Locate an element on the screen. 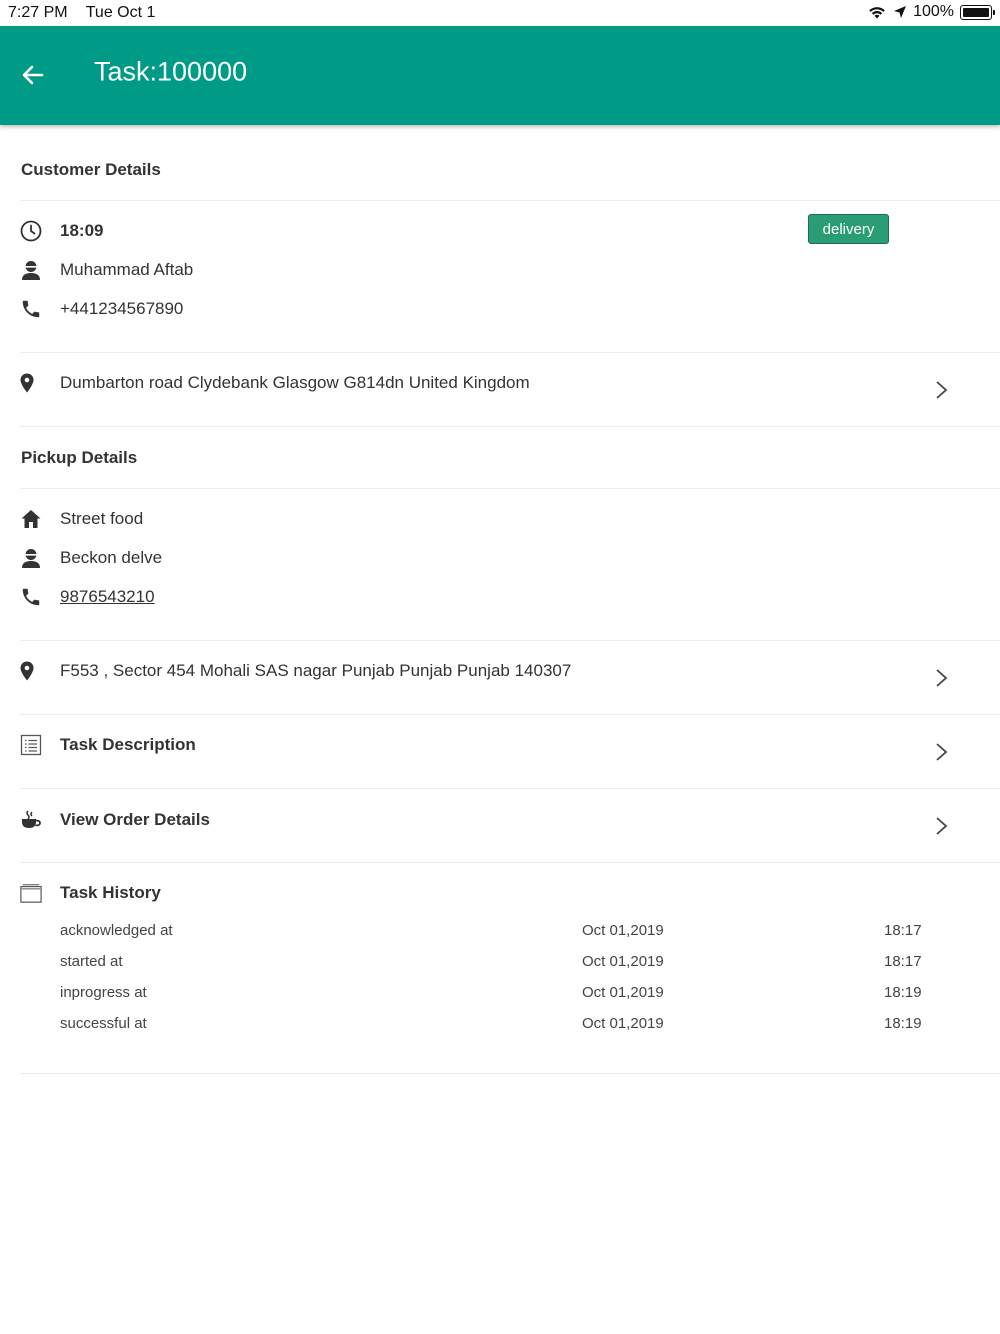  history-event: acknowledged at is located at coordinates (116, 930).